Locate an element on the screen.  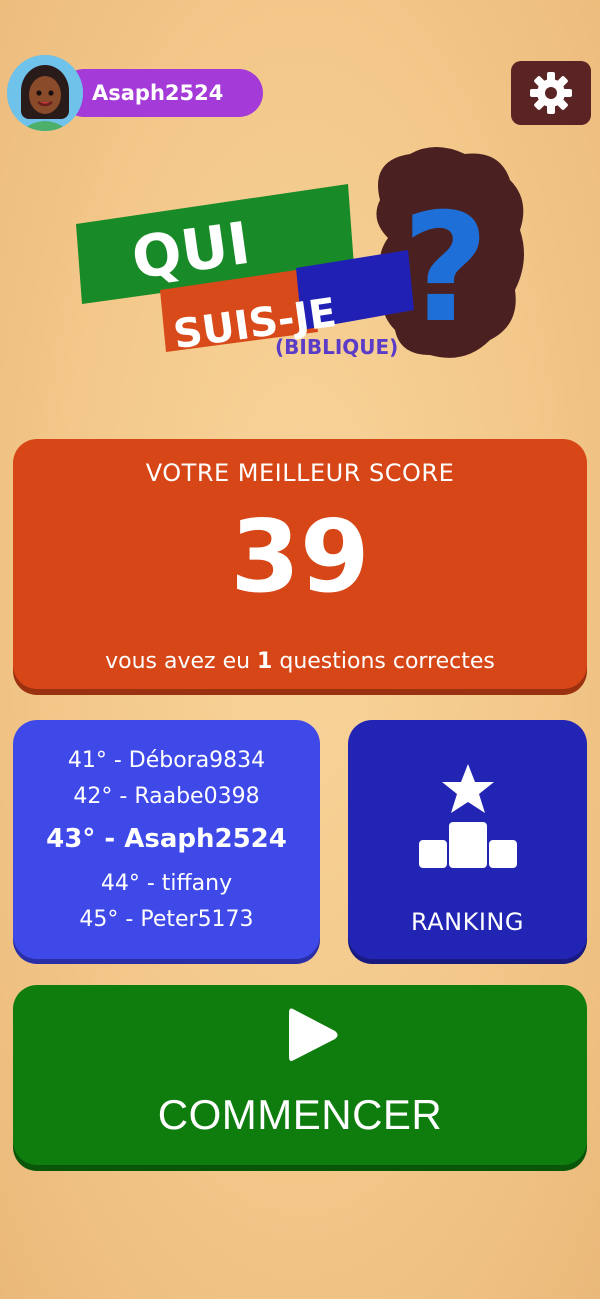
settings-button is located at coordinates (551, 93).